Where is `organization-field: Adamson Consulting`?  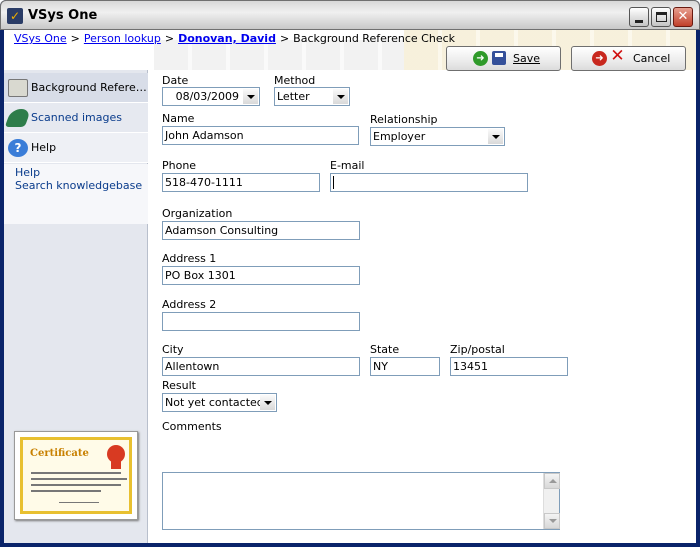 organization-field: Adamson Consulting is located at coordinates (261, 230).